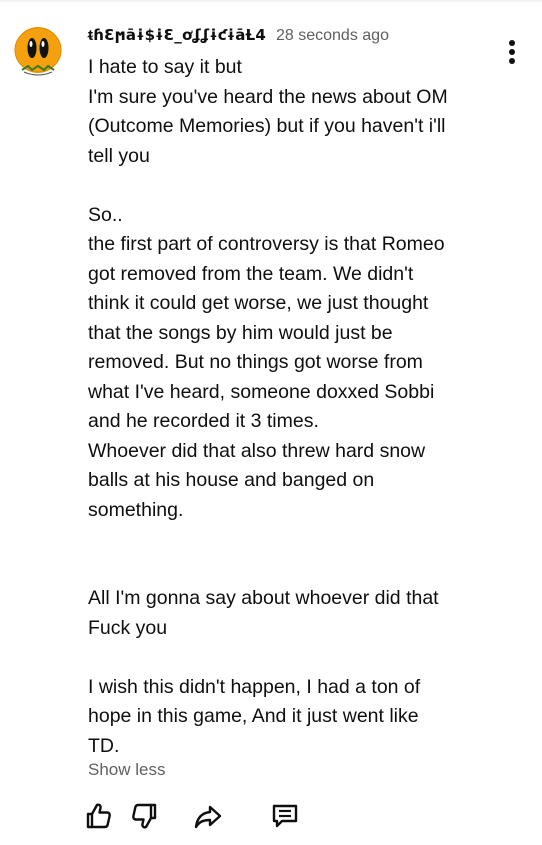 The height and width of the screenshot is (845, 542). Describe the element at coordinates (332, 36) in the screenshot. I see `comment-timestamp: 28 seconds ago` at that location.